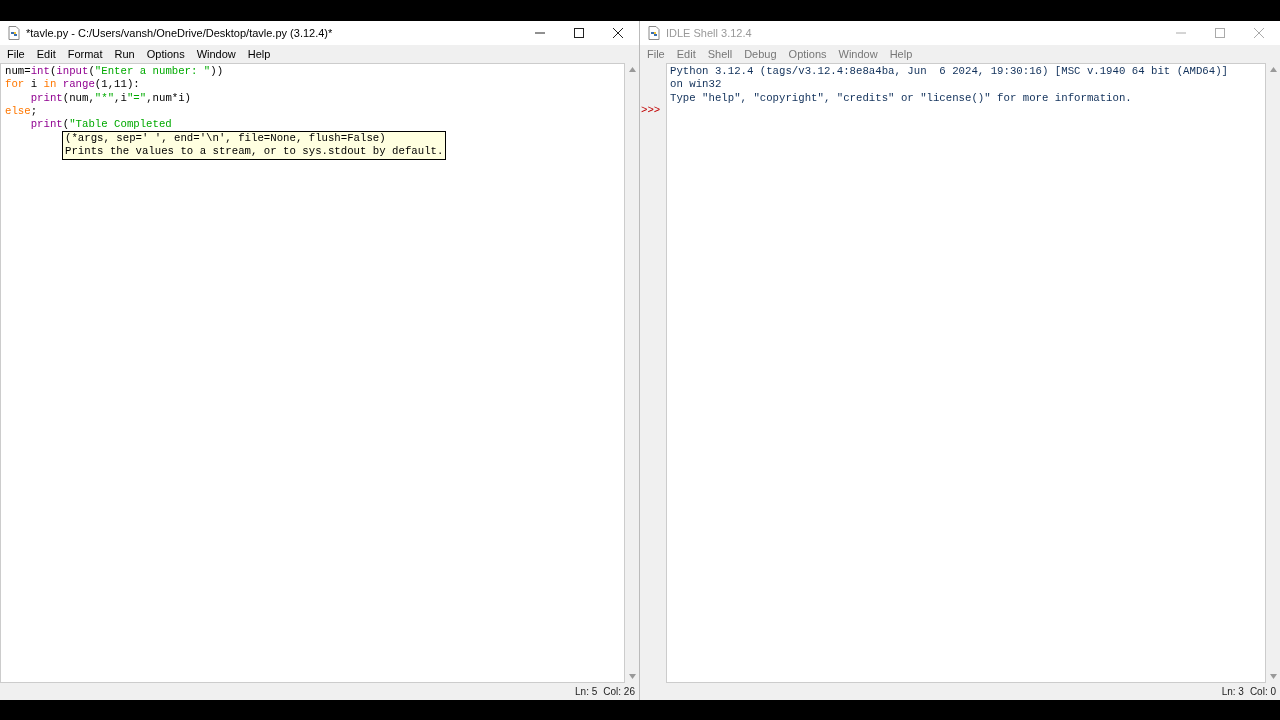 The height and width of the screenshot is (720, 1280). I want to click on menu-item: Run, so click(124, 54).